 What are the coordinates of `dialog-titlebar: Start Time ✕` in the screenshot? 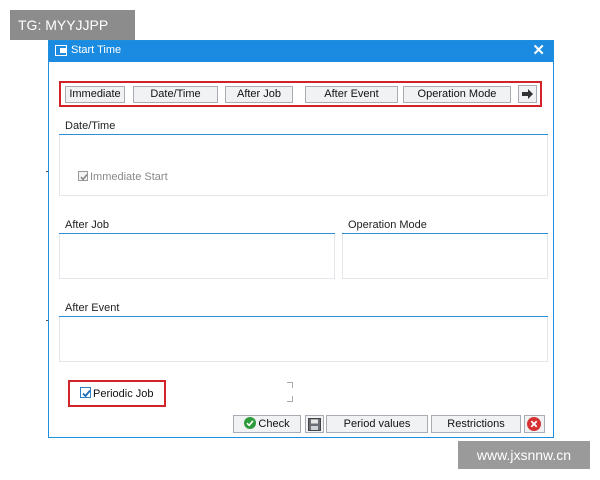 It's located at (301, 51).